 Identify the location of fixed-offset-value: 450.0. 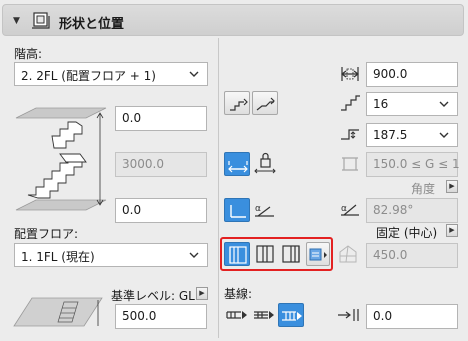
(390, 255).